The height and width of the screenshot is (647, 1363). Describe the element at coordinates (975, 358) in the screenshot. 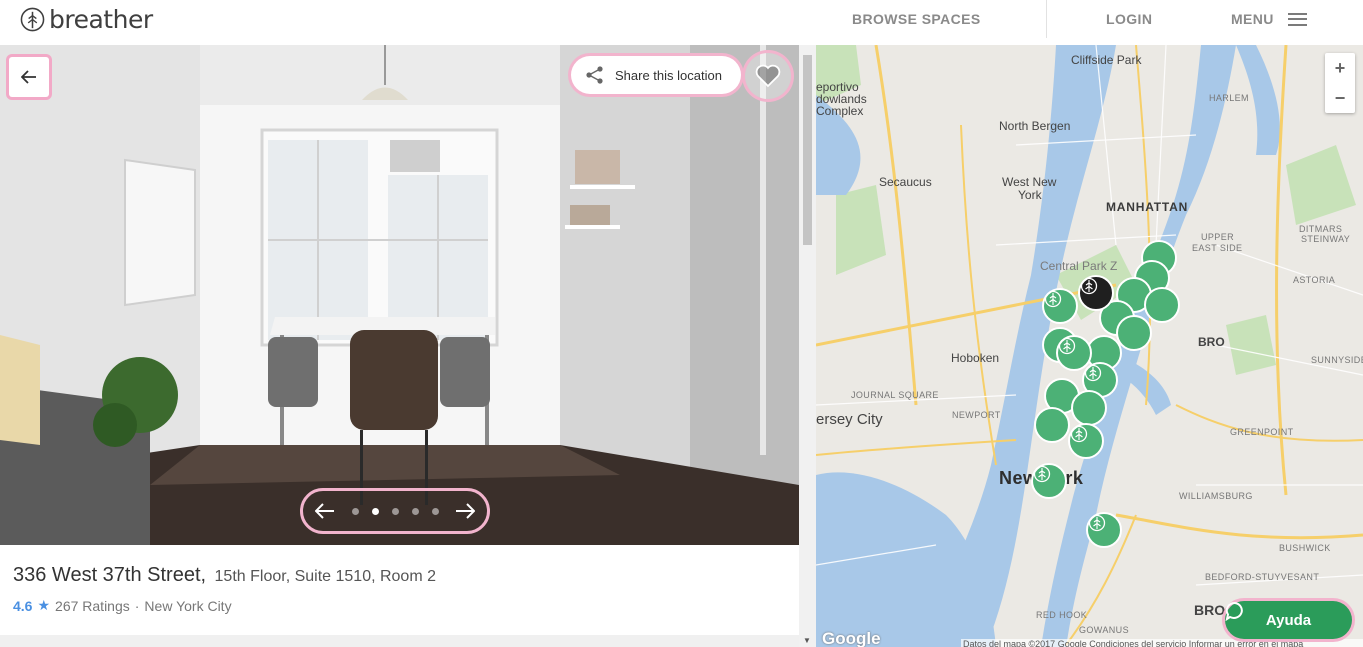

I see `map-label-hoboken: Hoboken` at that location.